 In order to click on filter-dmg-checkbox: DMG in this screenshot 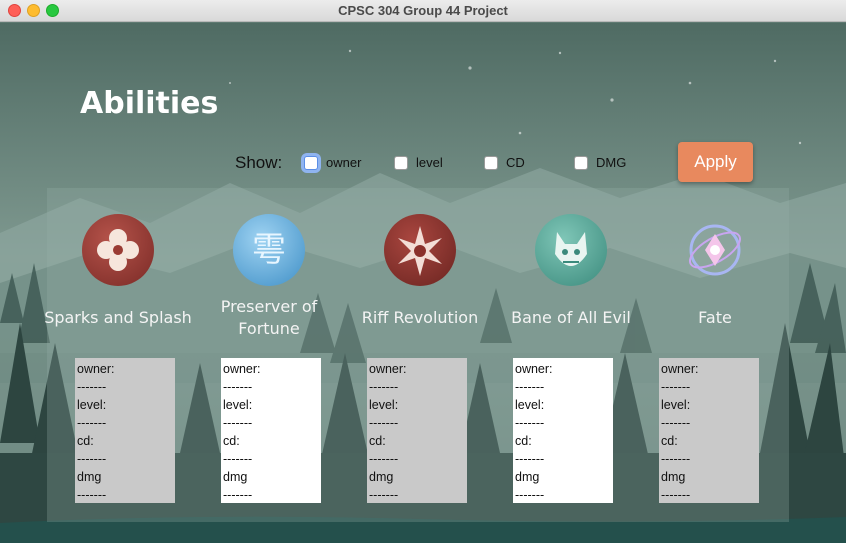, I will do `click(600, 162)`.